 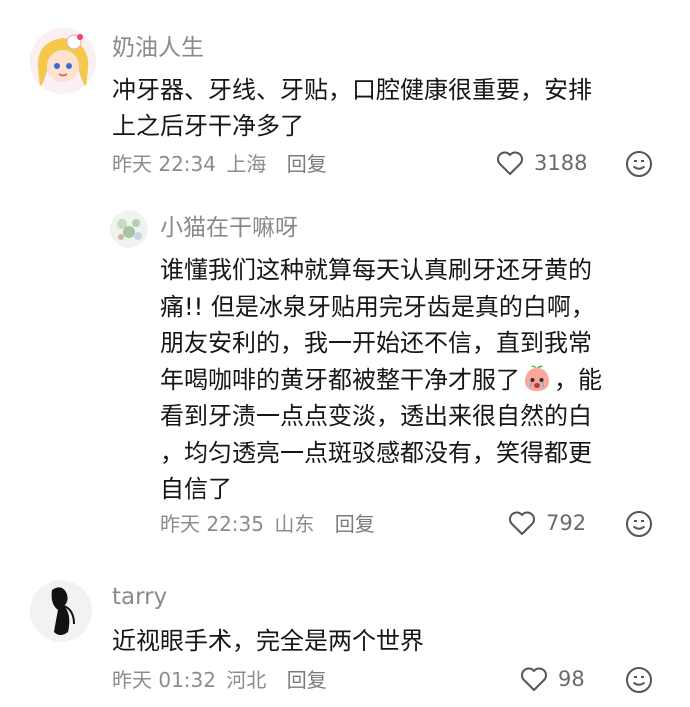 I want to click on username: 奶油人生, so click(x=158, y=48).